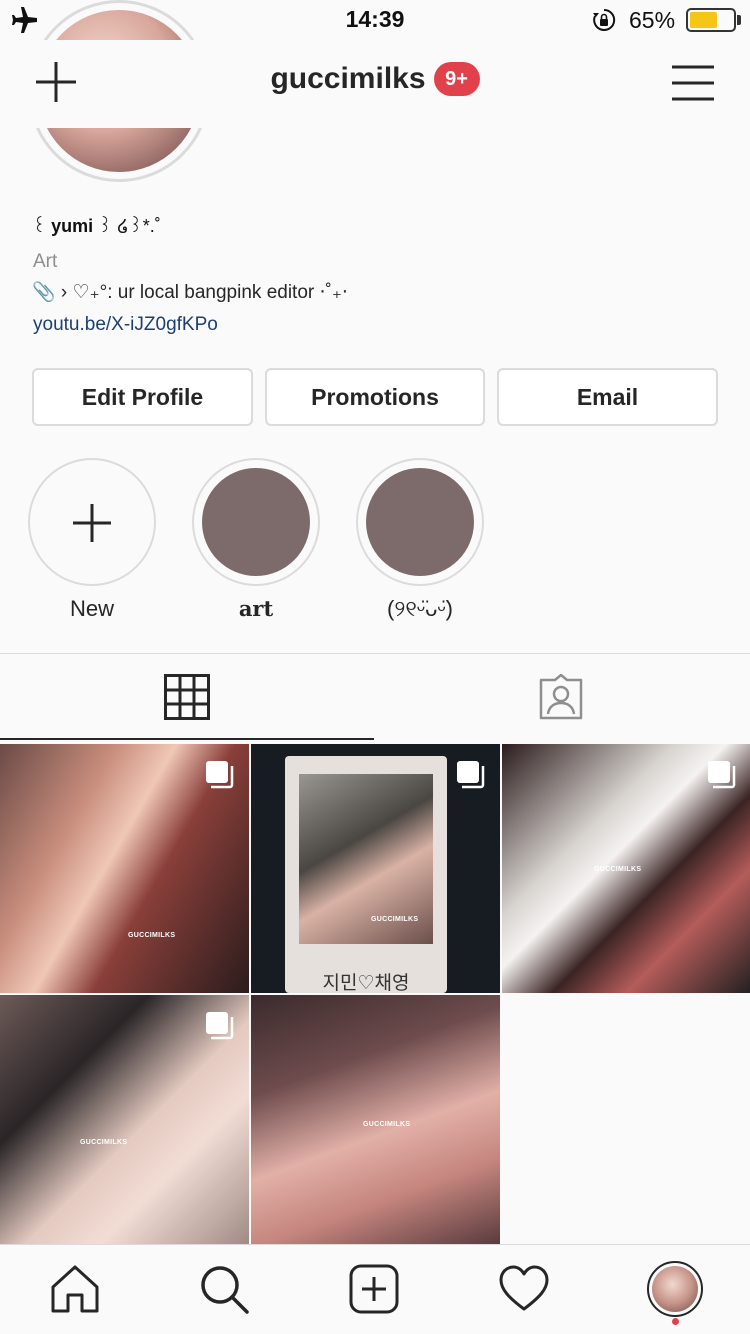 The height and width of the screenshot is (1334, 750). I want to click on highlight-art: 𝐚𝐫𝐭, so click(256, 539).